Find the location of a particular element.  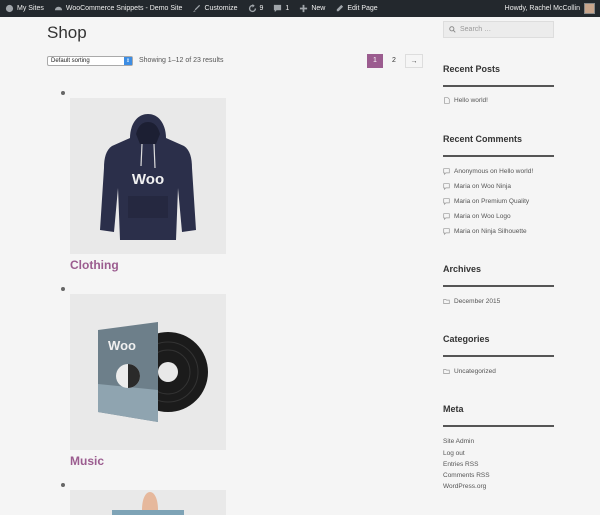

meta-comments-rss-link: Comments RSS is located at coordinates (466, 475).